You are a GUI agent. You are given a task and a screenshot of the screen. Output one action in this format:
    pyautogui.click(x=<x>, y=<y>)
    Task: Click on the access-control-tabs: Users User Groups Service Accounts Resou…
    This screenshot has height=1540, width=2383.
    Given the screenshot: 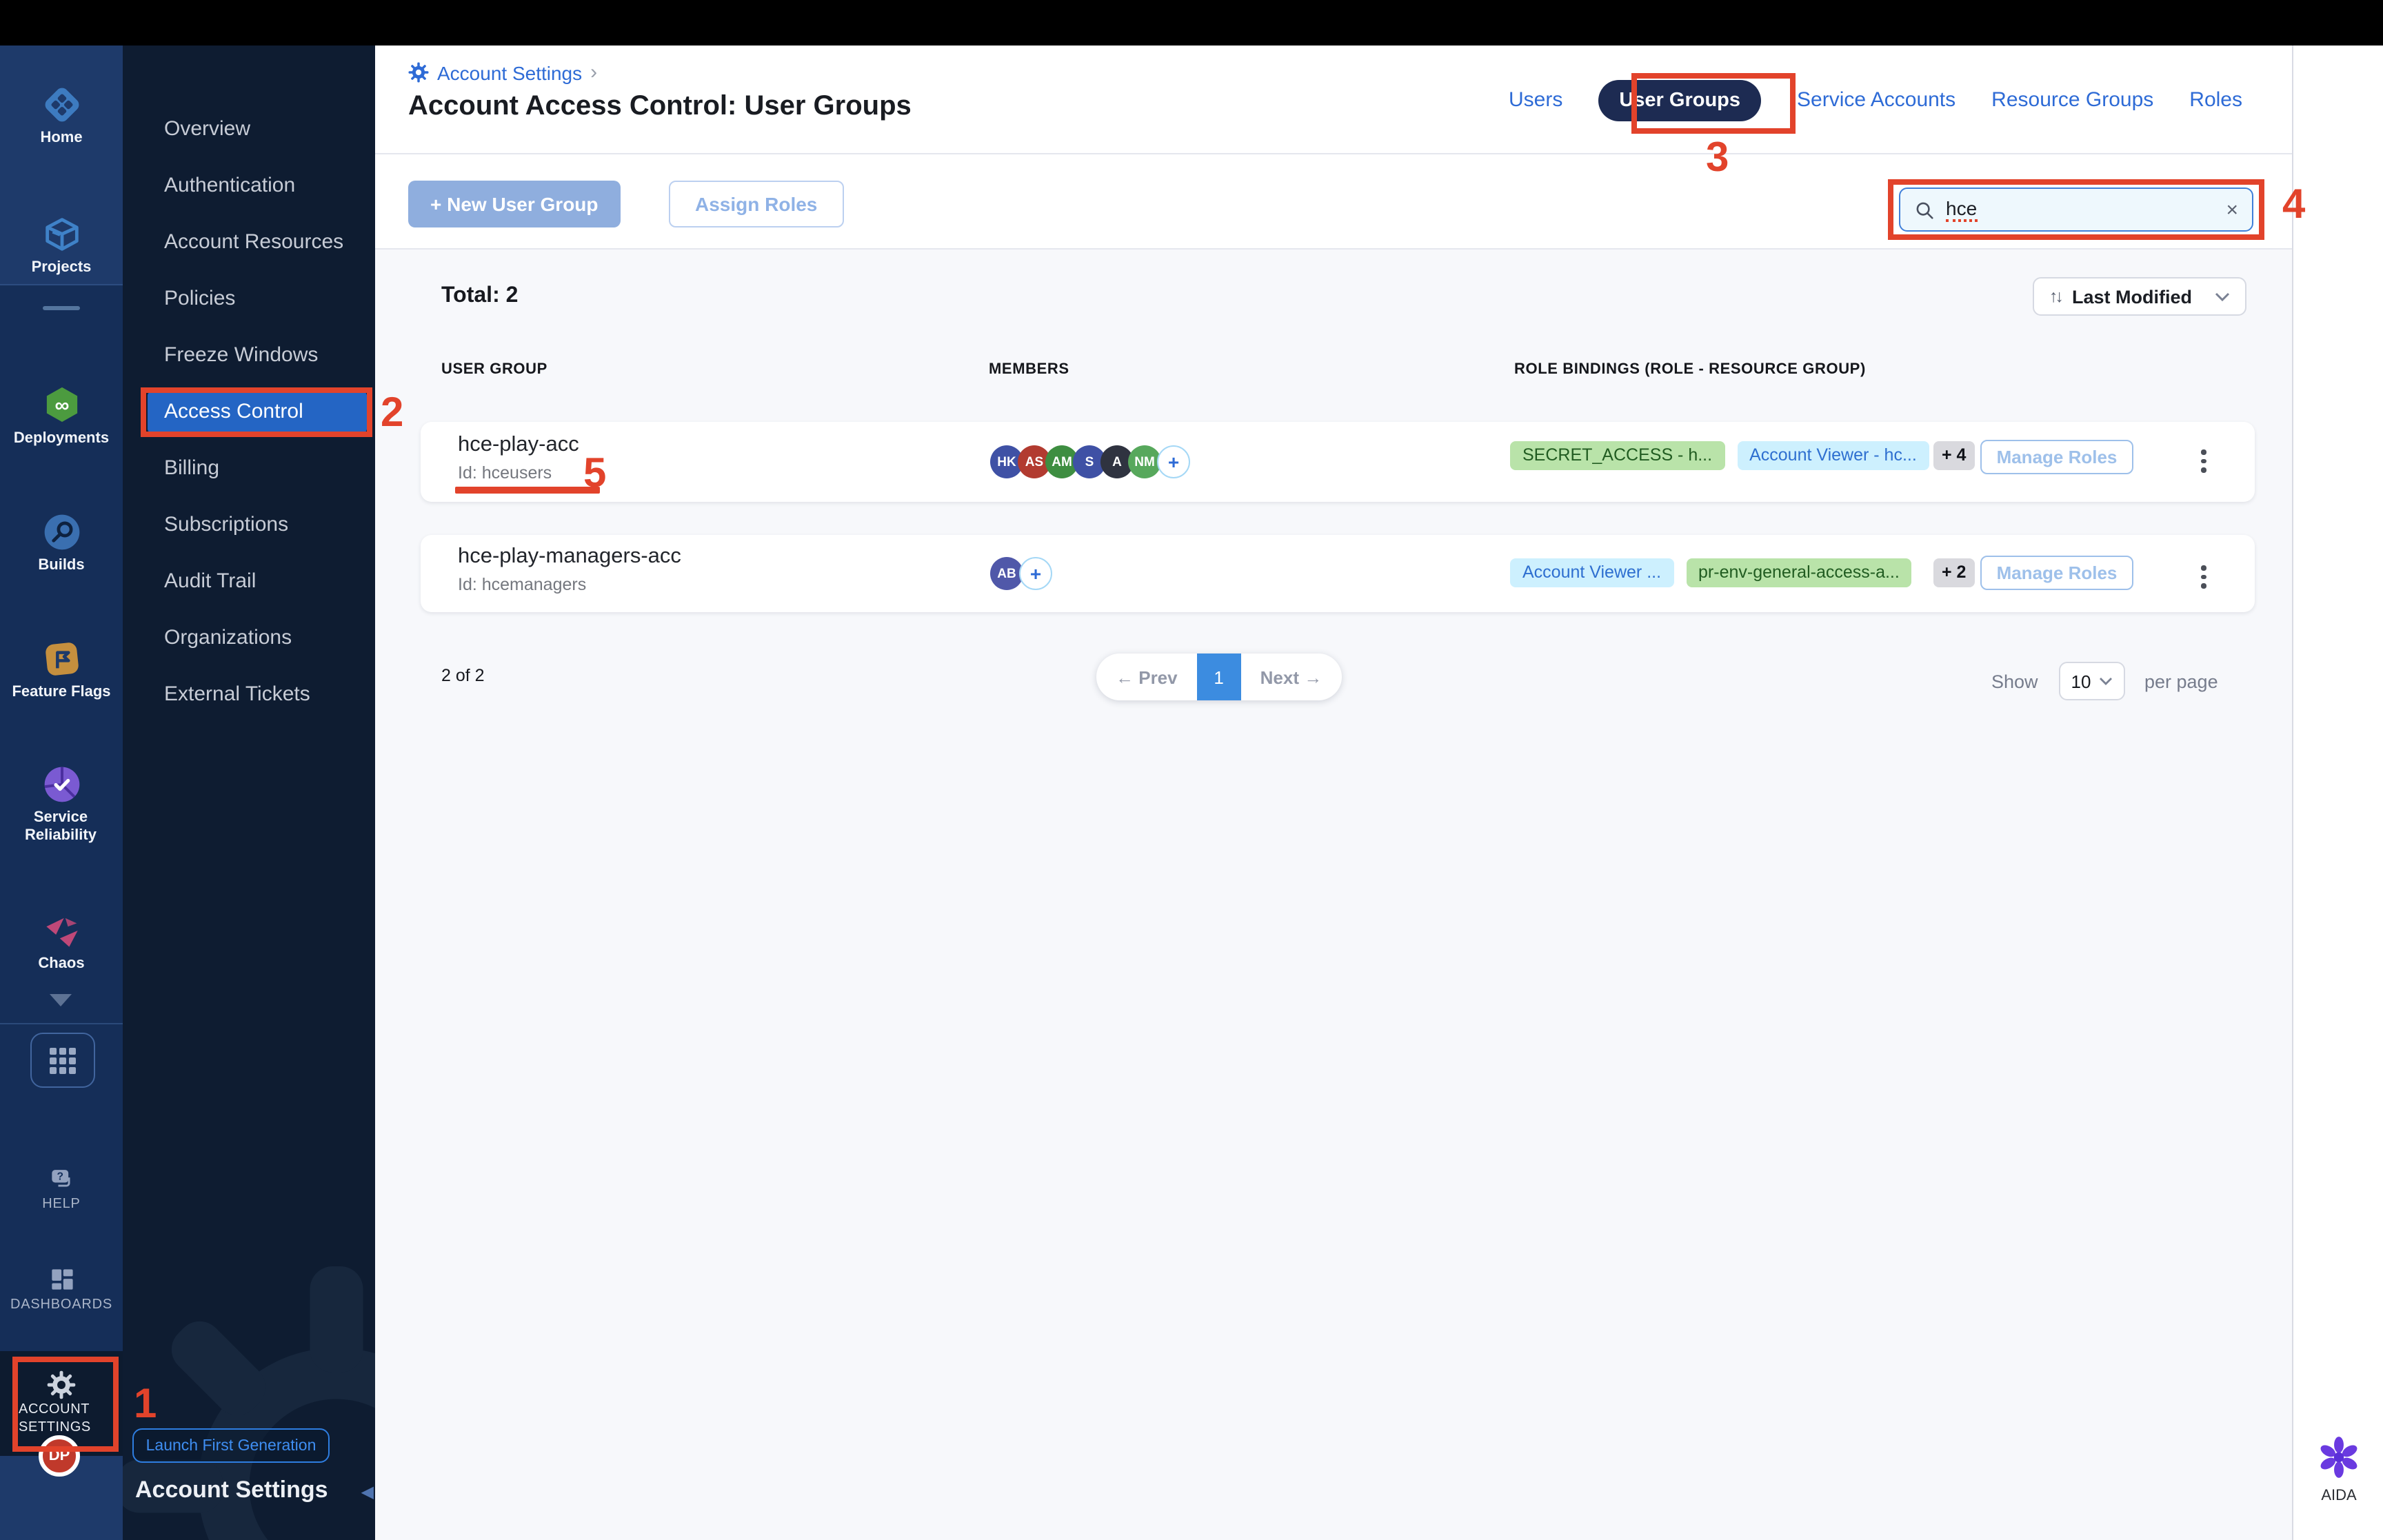 What is the action you would take?
    pyautogui.click(x=1875, y=99)
    